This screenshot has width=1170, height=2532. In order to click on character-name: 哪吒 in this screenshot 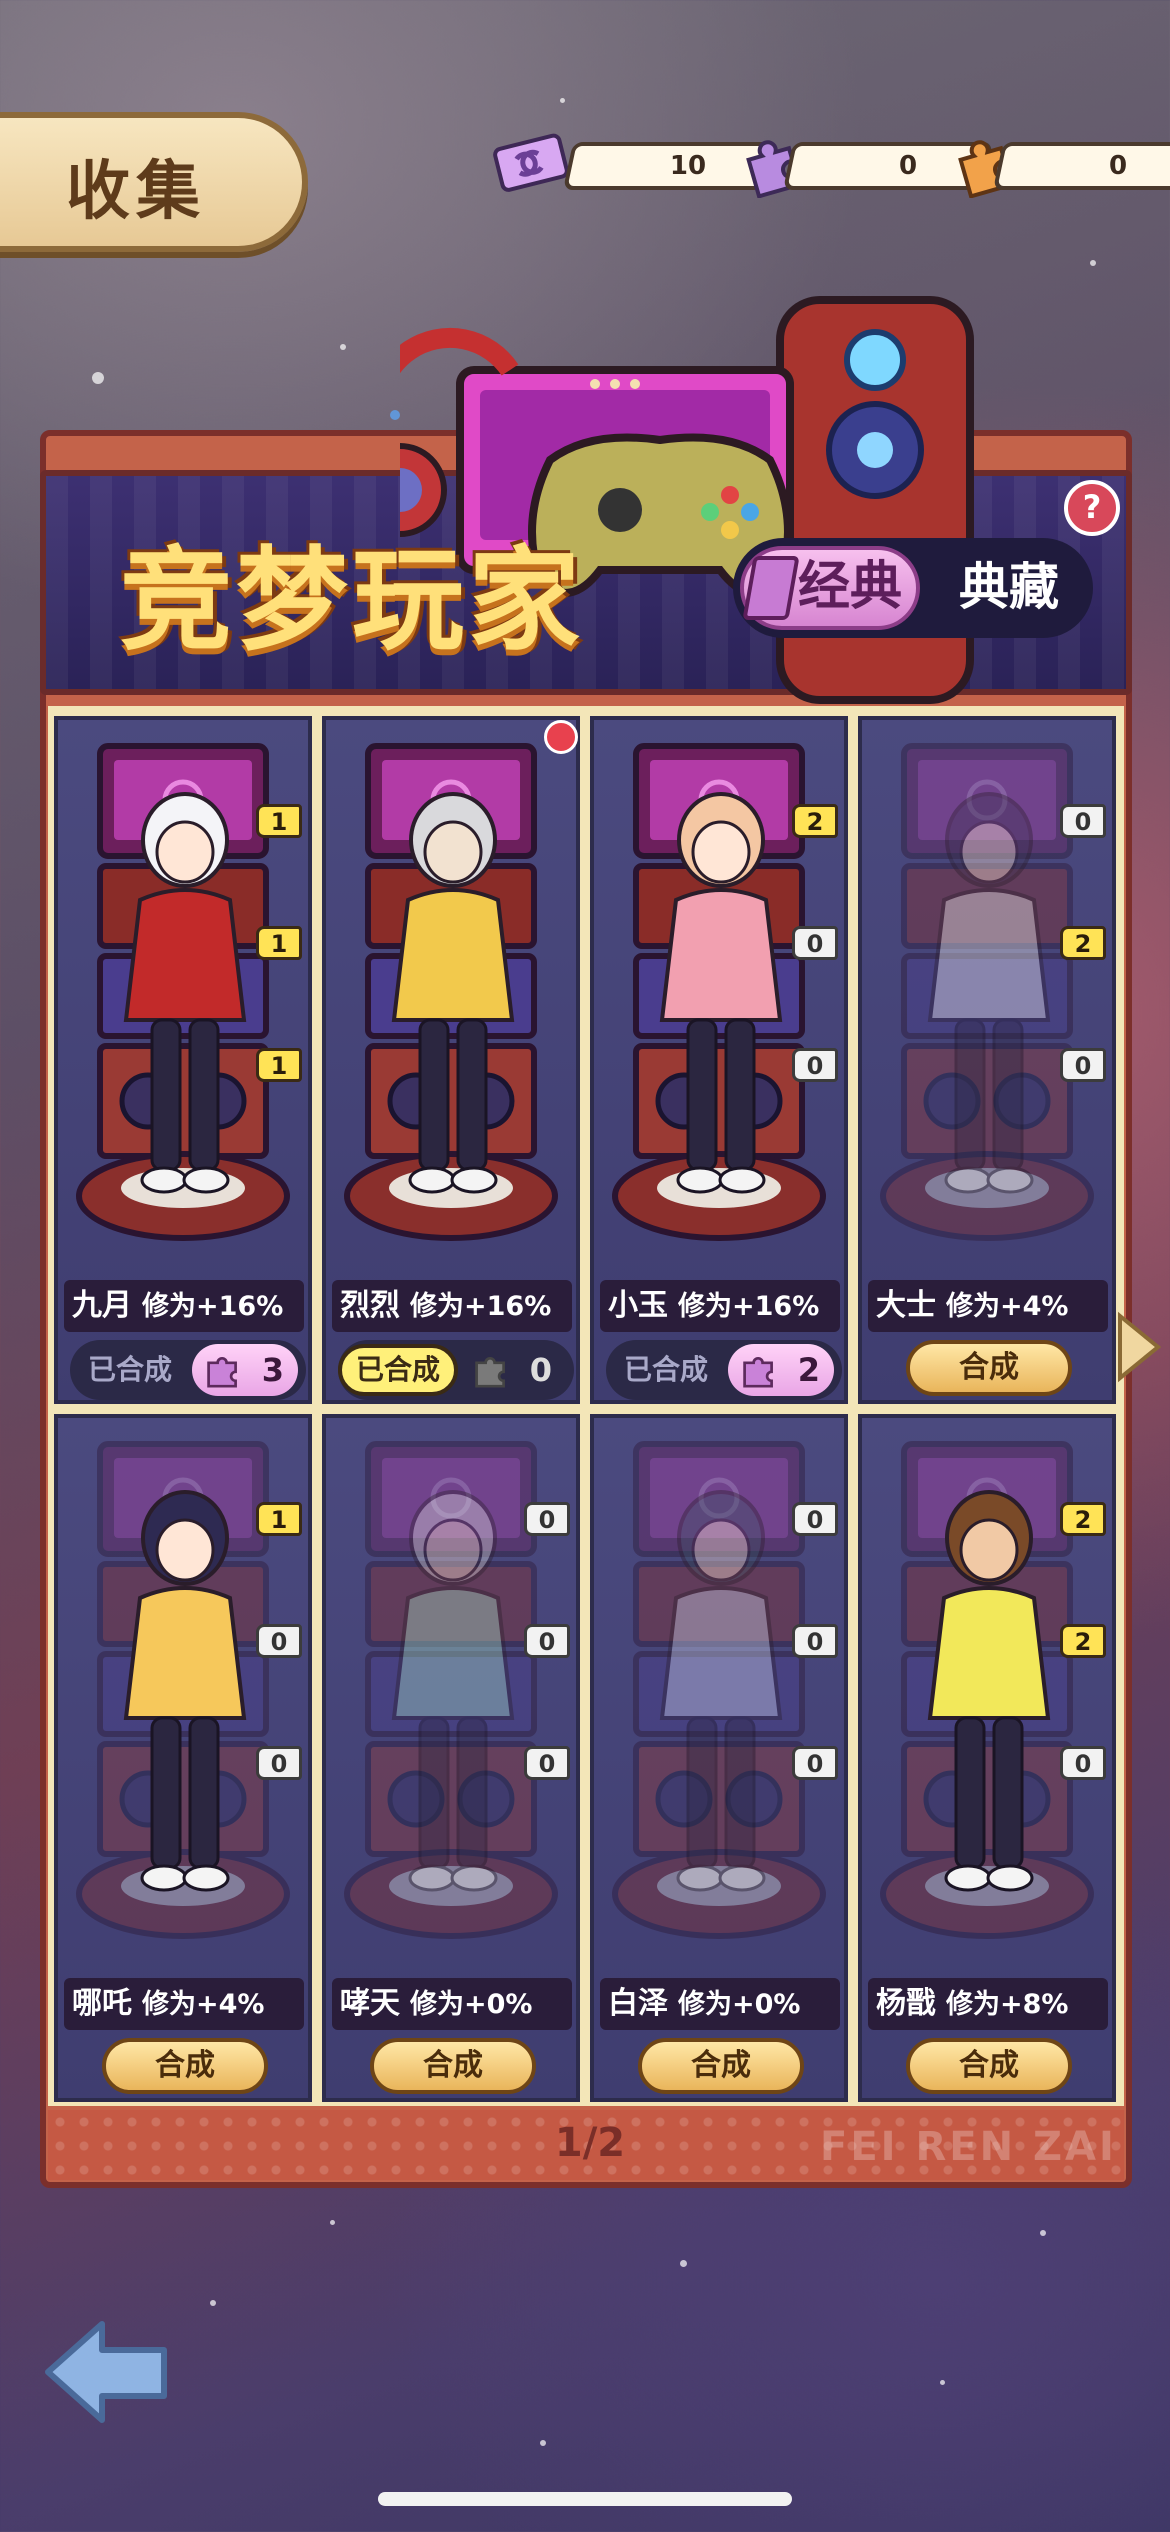, I will do `click(102, 2003)`.